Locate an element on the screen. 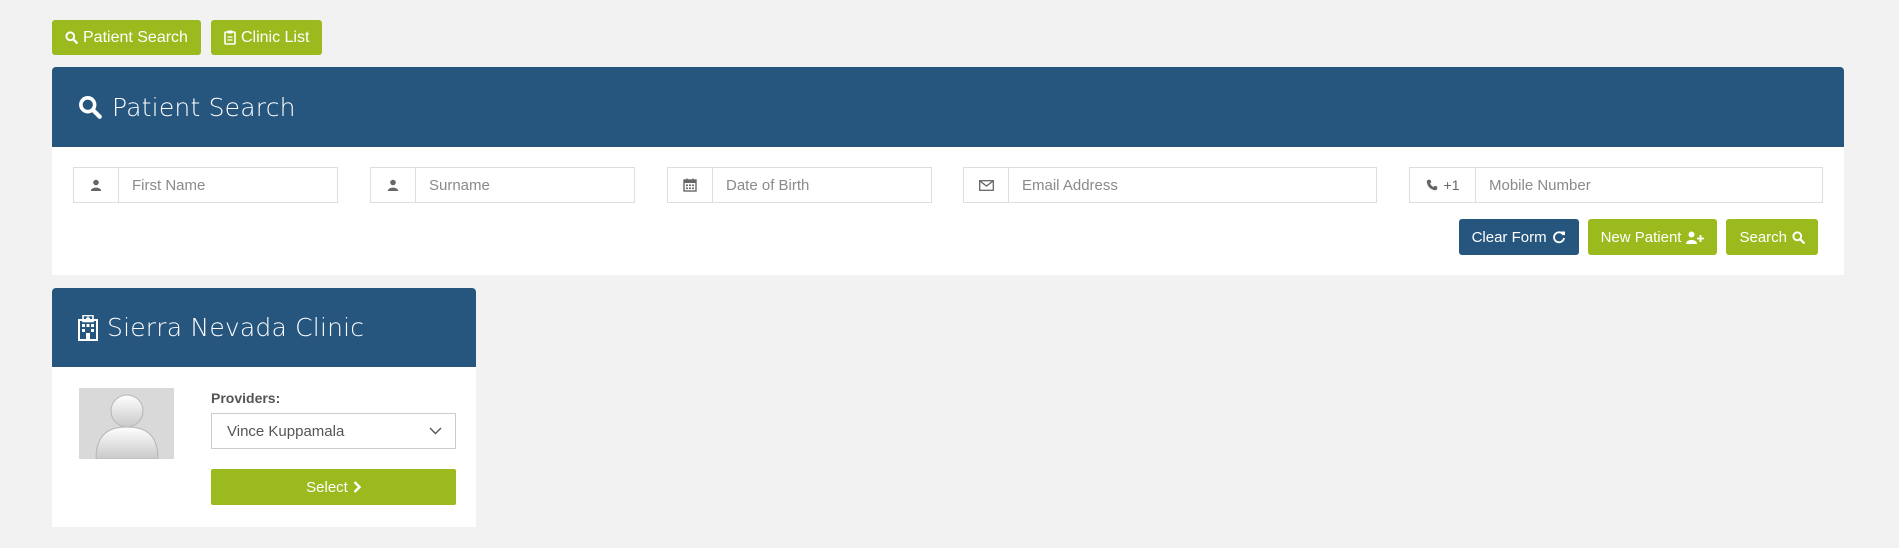 This screenshot has height=548, width=1899. new-patient-button: New Patient is located at coordinates (1652, 237).